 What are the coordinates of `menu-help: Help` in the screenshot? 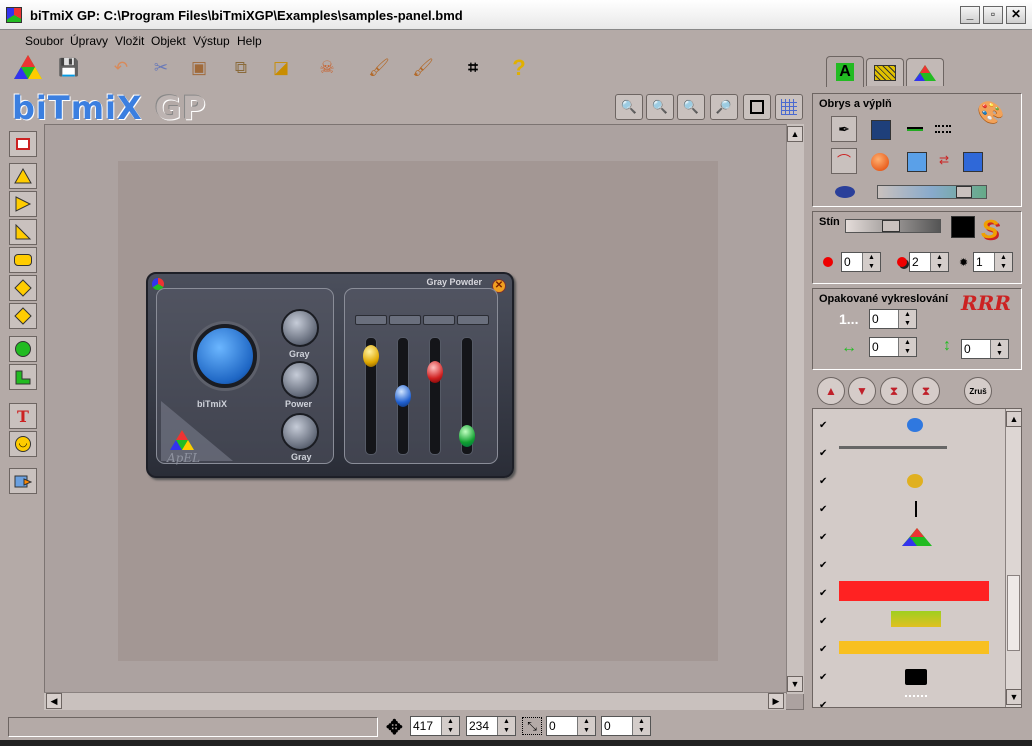 It's located at (249, 41).